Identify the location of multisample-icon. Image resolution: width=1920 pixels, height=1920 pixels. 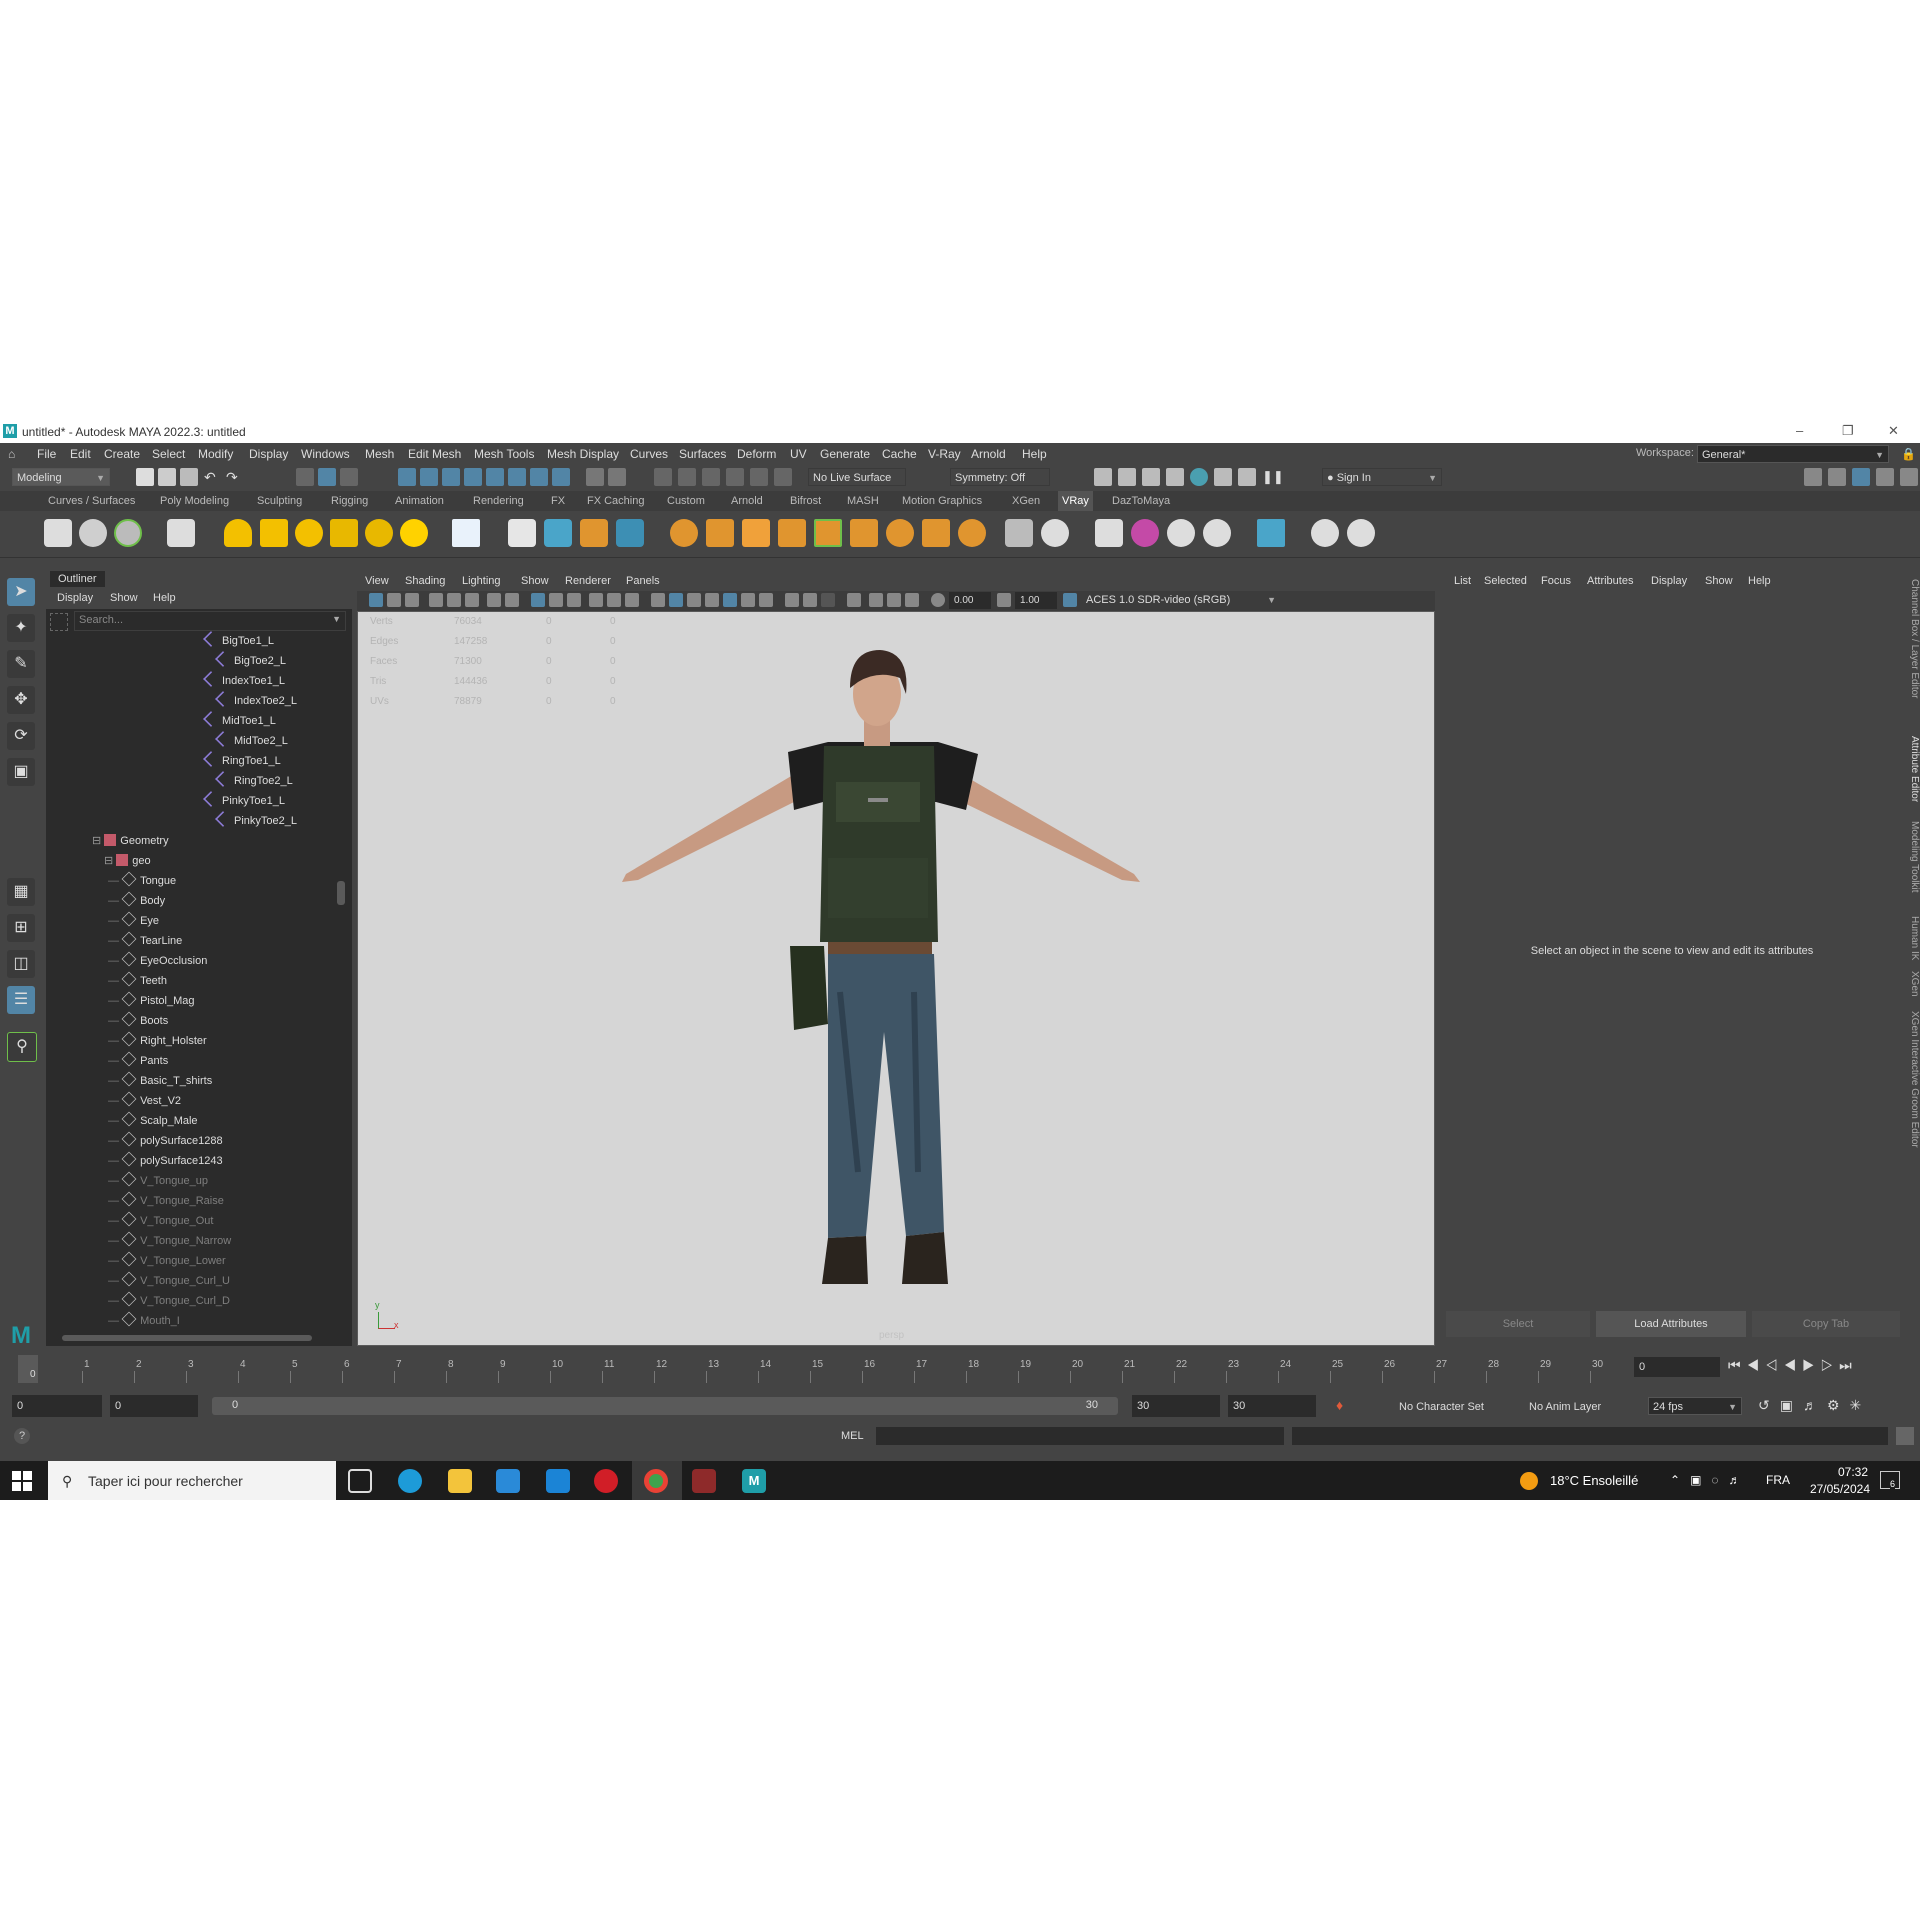
(876, 600).